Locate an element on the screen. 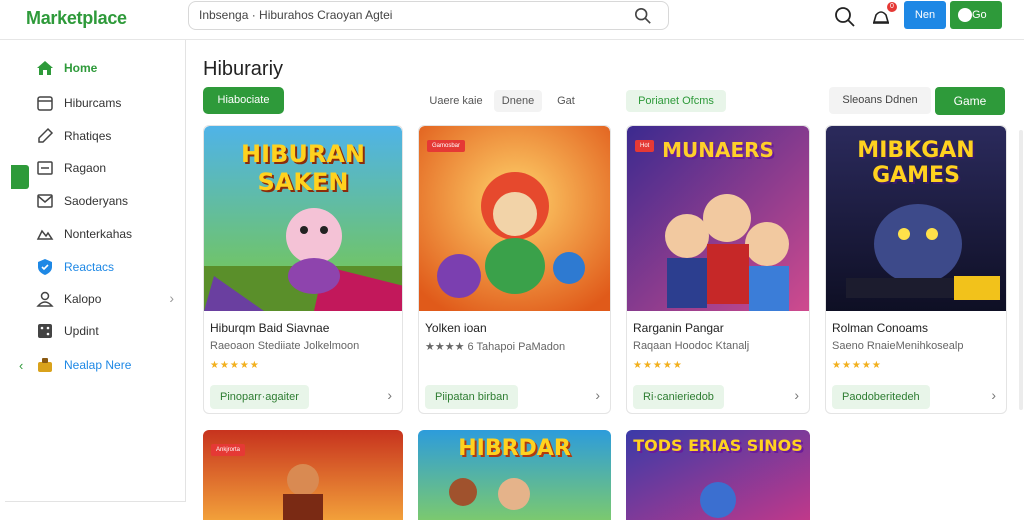 The image size is (1024, 520). filter-chip-active: Hiabociate is located at coordinates (243, 100).